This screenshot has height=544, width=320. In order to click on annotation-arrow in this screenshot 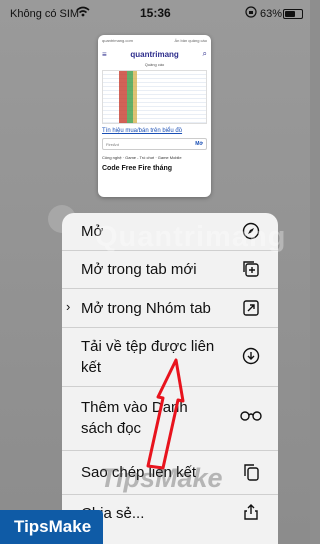, I will do `click(165, 414)`.